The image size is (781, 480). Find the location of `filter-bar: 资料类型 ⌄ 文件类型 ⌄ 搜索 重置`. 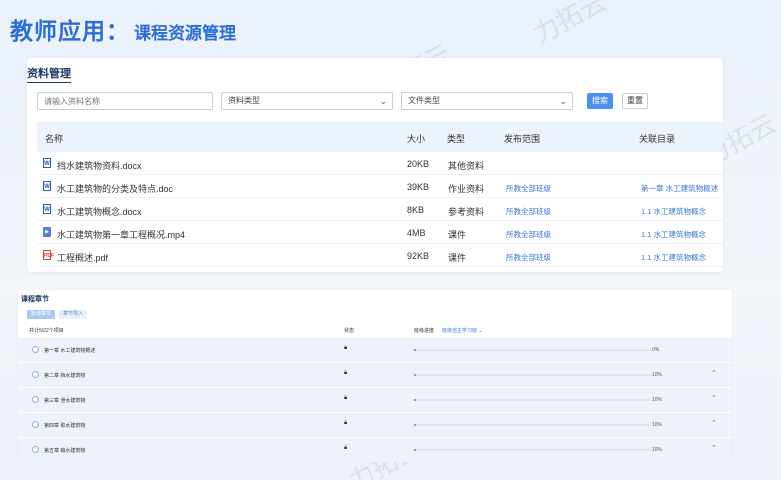

filter-bar: 资料类型 ⌄ 文件类型 ⌄ 搜索 重置 is located at coordinates (342, 101).